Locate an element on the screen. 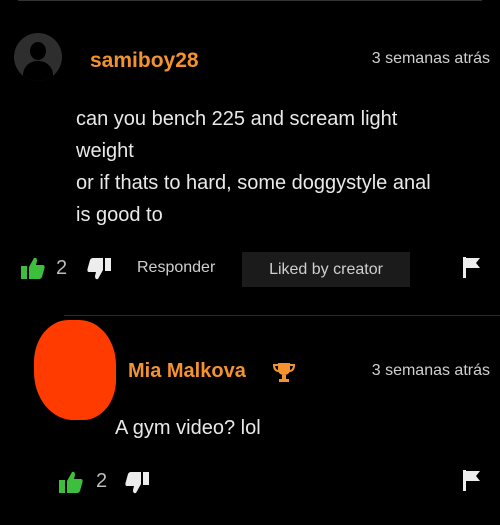 The height and width of the screenshot is (525, 500). comment-text-line: weight is located at coordinates (105, 151).